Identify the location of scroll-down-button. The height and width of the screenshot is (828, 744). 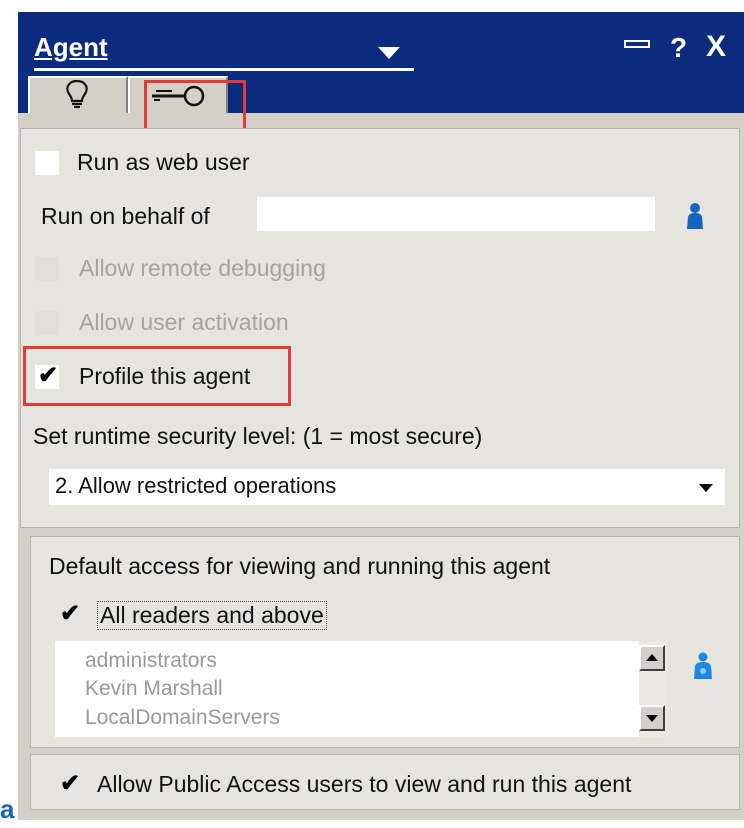
(652, 718).